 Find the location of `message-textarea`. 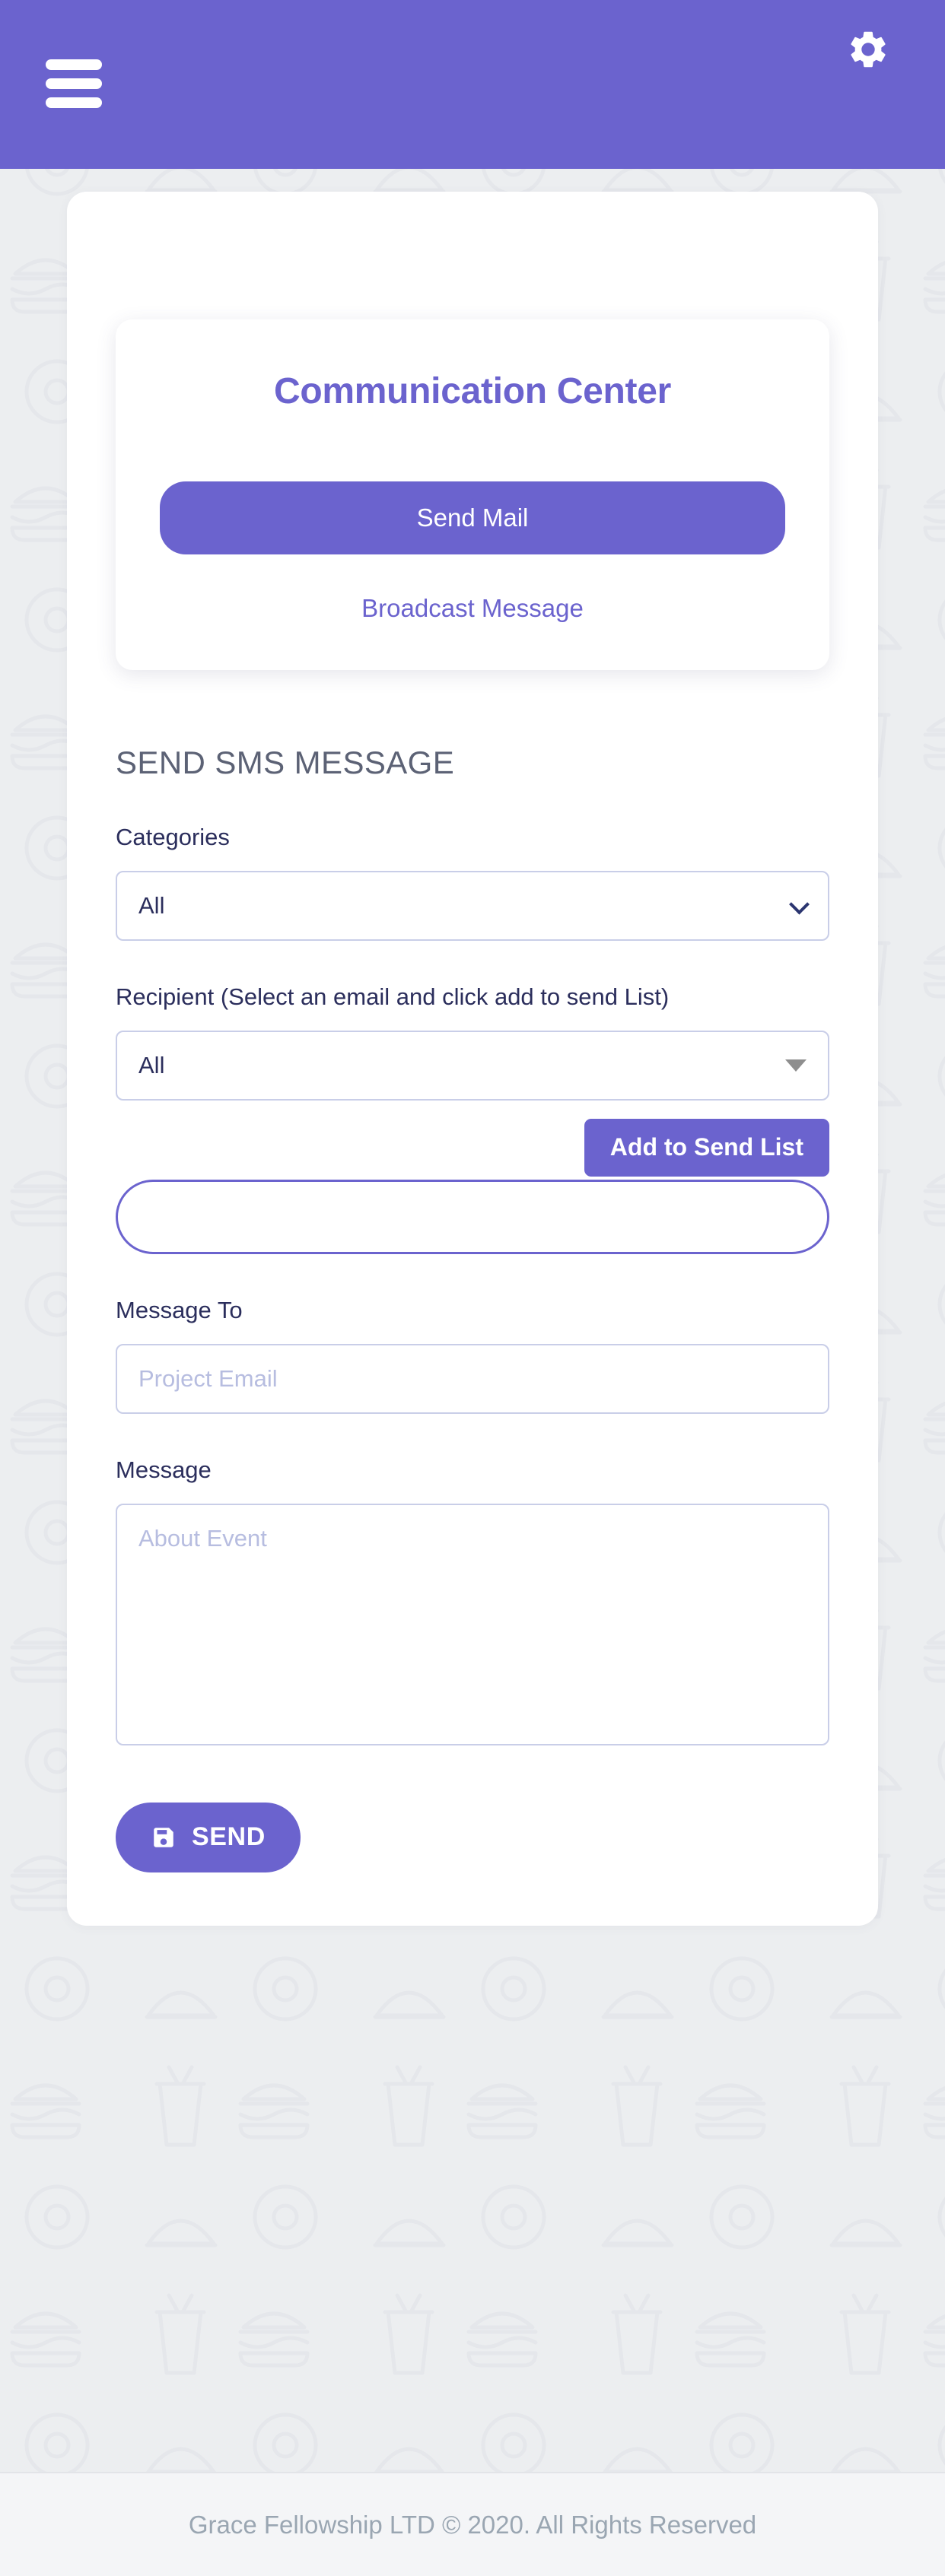

message-textarea is located at coordinates (473, 1624).